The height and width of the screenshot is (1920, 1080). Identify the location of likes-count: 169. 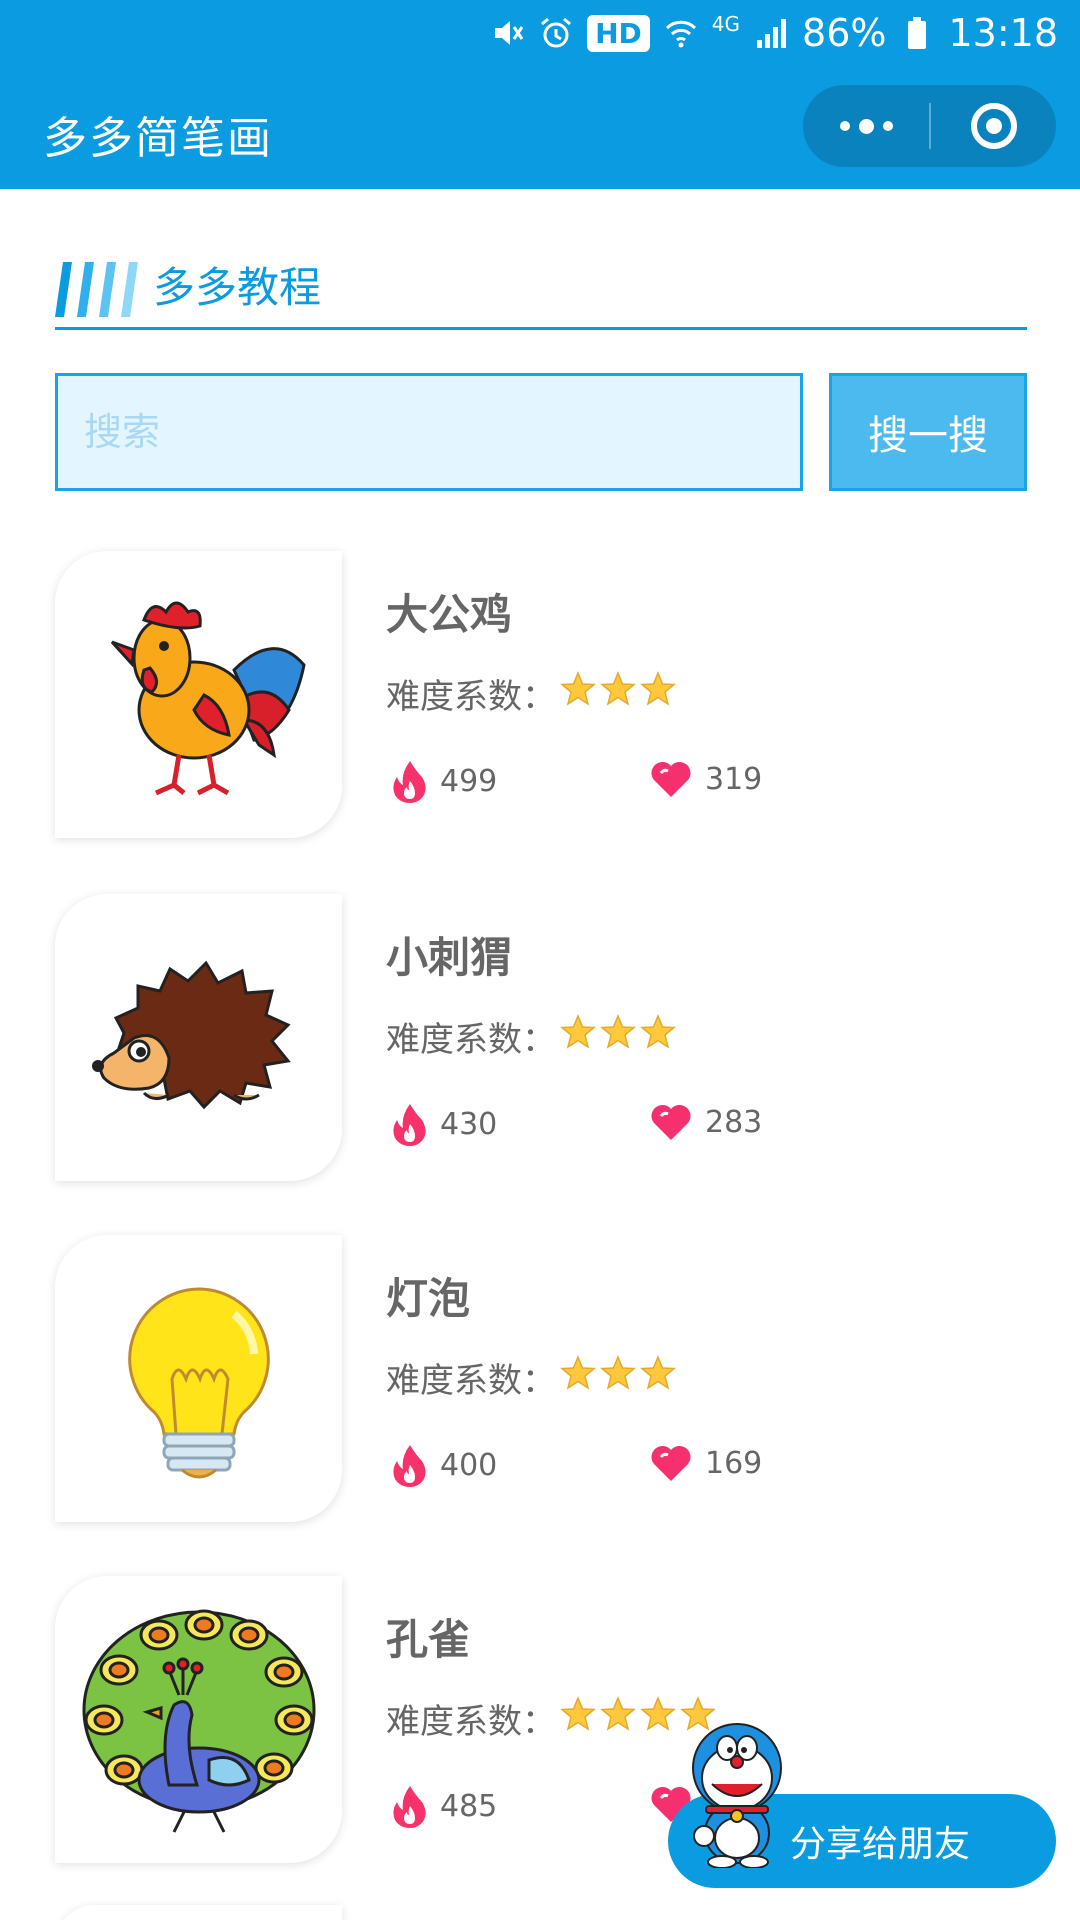
(734, 1463).